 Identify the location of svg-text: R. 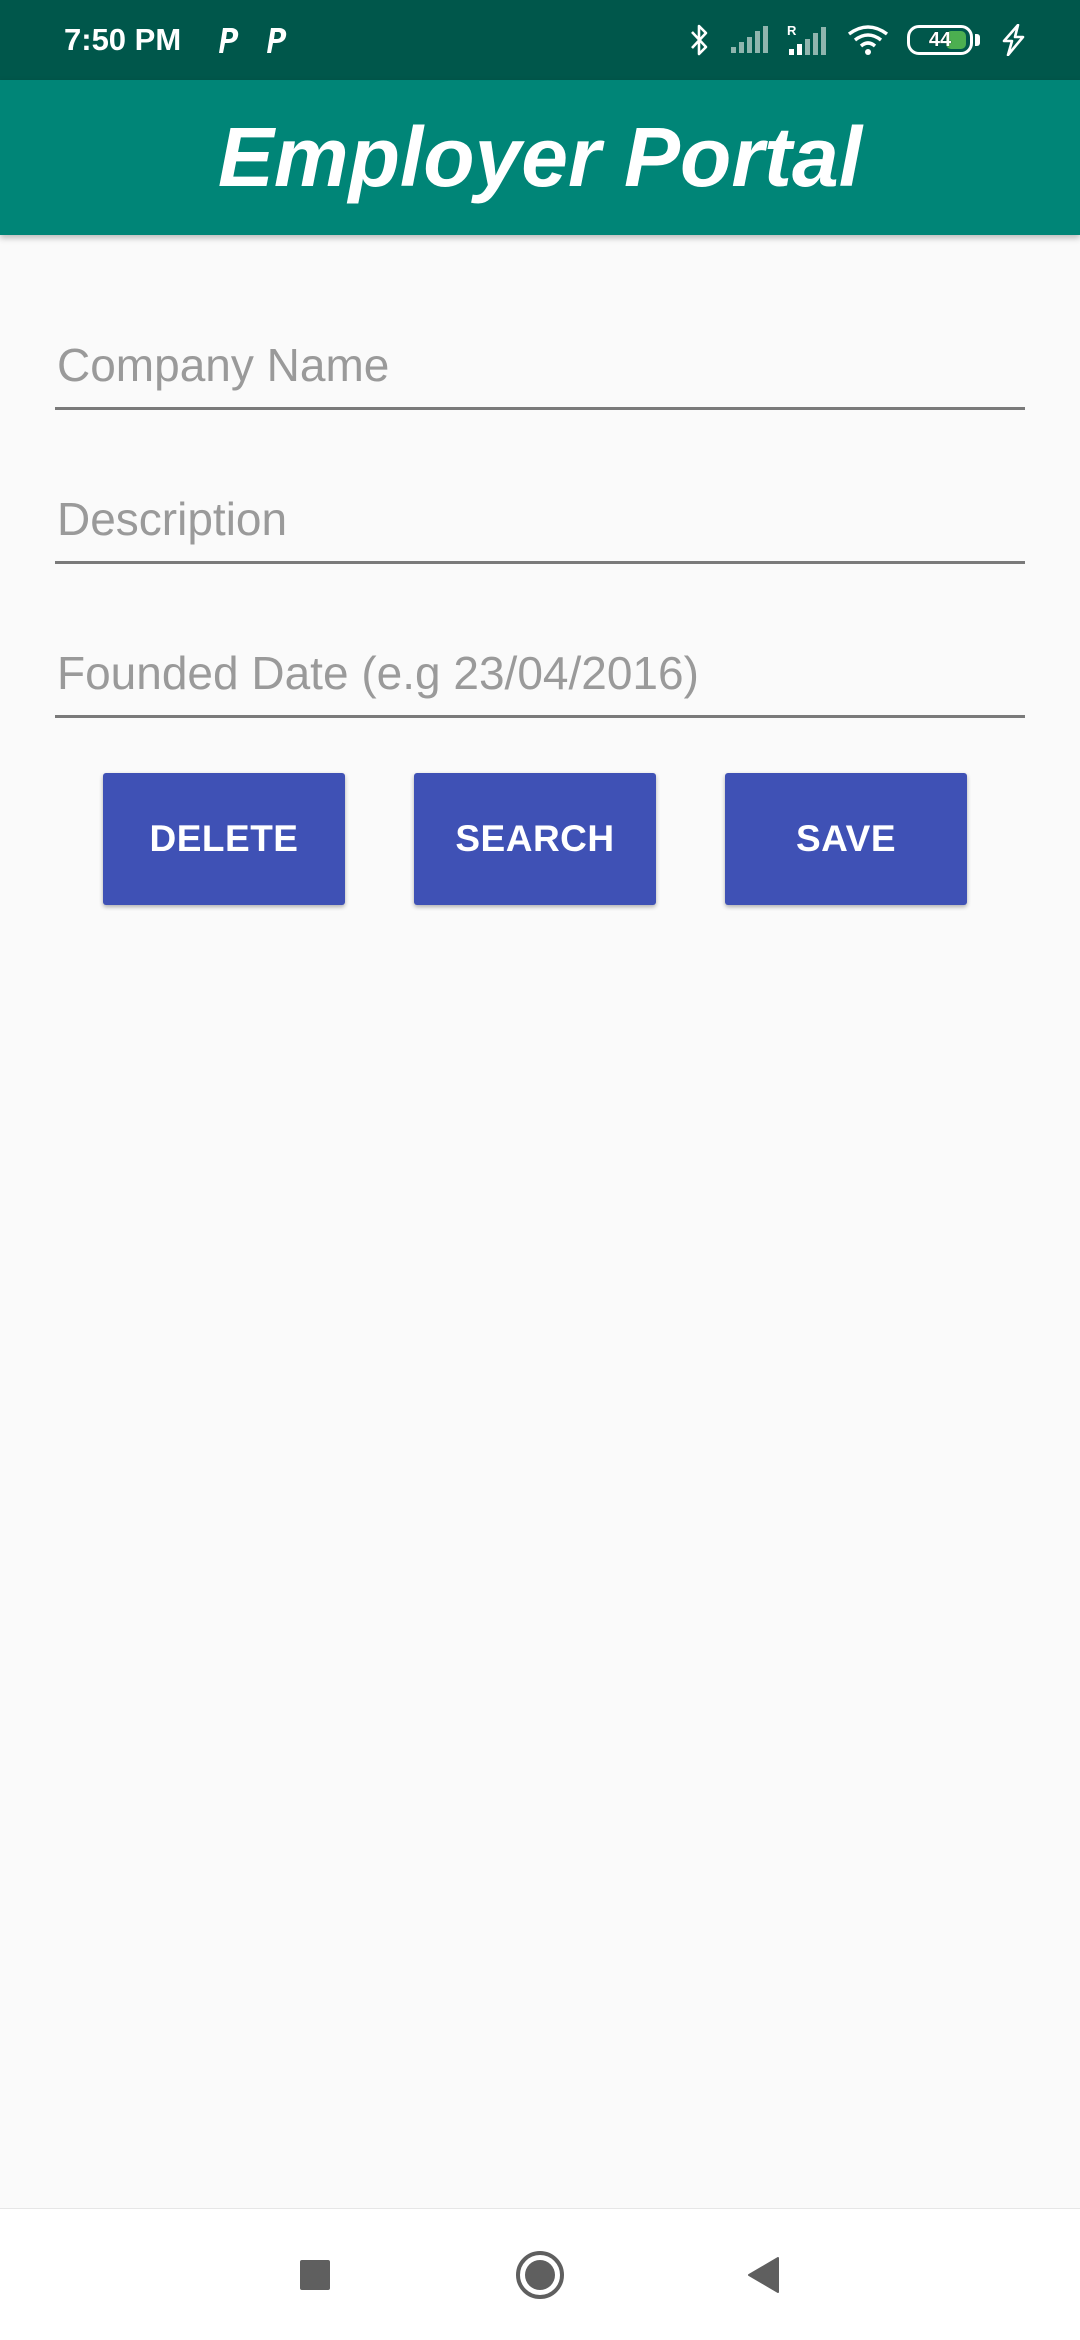
(792, 30).